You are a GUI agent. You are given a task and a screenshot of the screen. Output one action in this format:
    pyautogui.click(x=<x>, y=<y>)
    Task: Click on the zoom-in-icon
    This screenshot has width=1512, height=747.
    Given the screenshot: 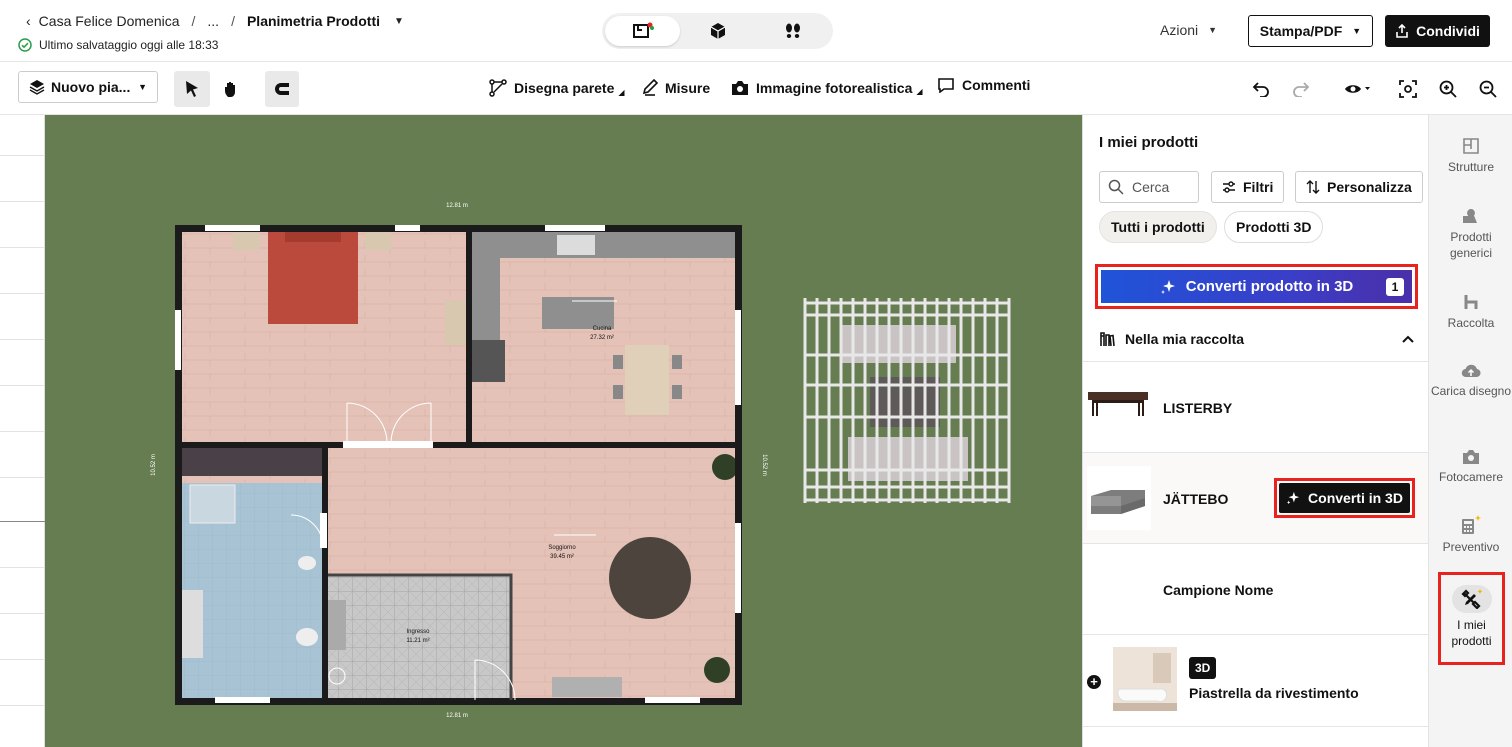 What is the action you would take?
    pyautogui.click(x=1448, y=89)
    